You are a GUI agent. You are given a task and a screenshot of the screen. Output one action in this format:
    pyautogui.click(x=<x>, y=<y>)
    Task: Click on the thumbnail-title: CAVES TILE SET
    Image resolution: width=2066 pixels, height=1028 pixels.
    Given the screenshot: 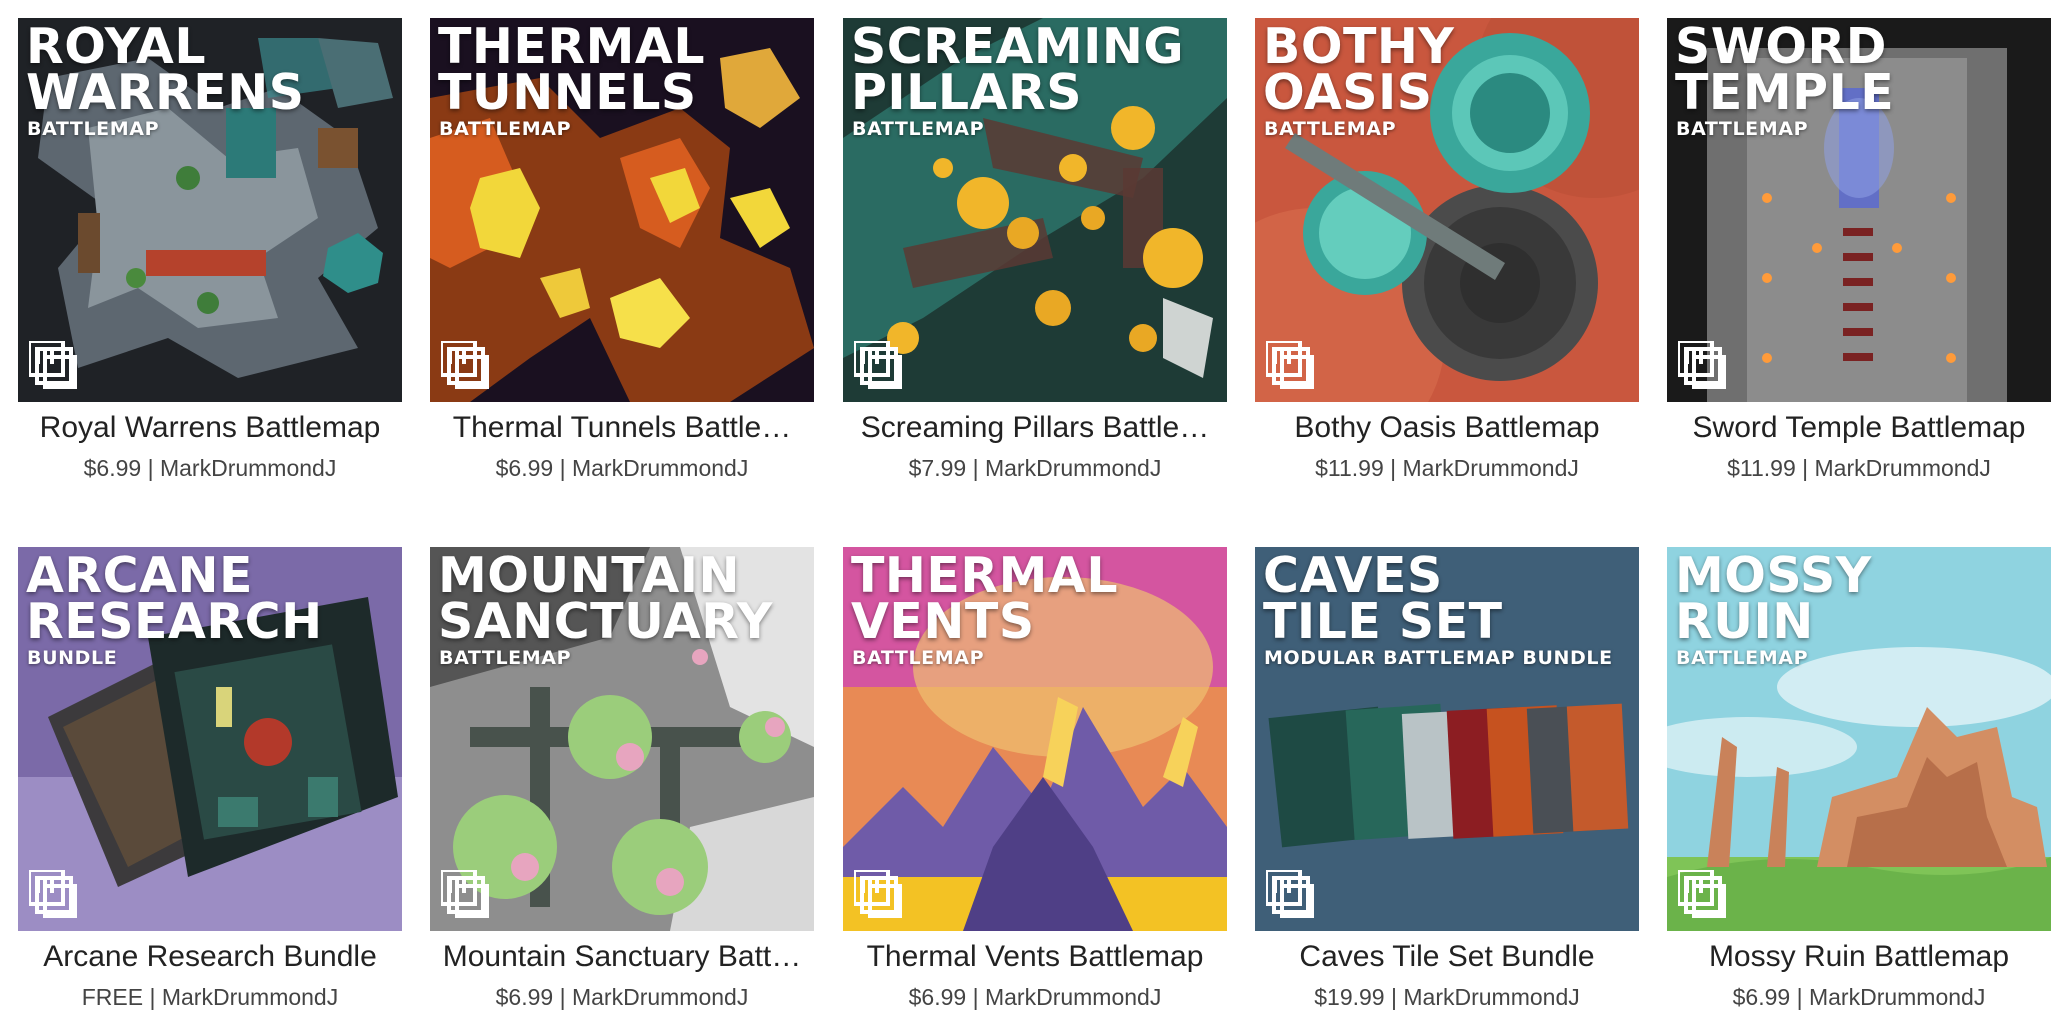 What is the action you would take?
    pyautogui.click(x=1383, y=598)
    